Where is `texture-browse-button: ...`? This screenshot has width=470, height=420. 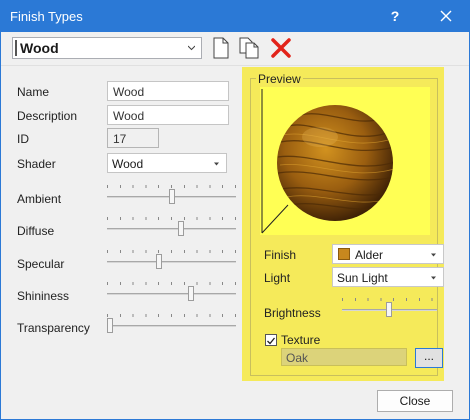 texture-browse-button: ... is located at coordinates (429, 358).